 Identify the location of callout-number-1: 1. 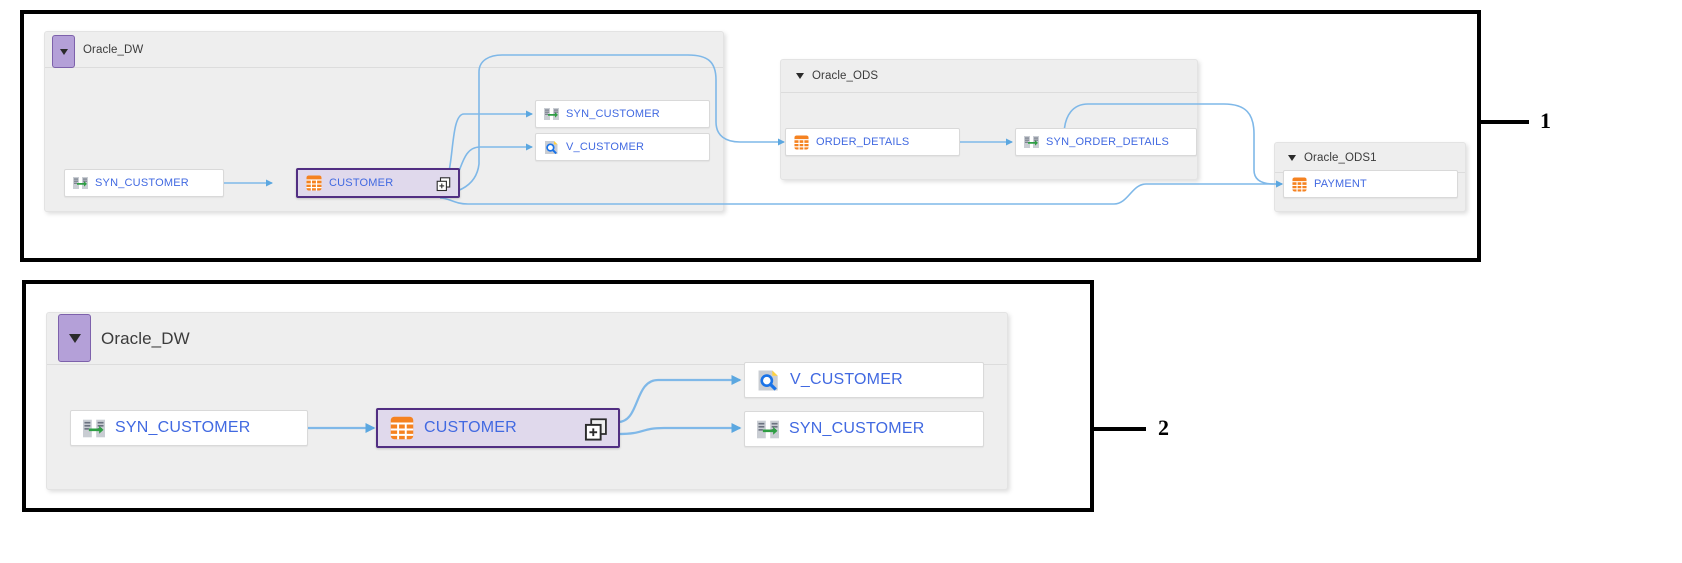
(1545, 120).